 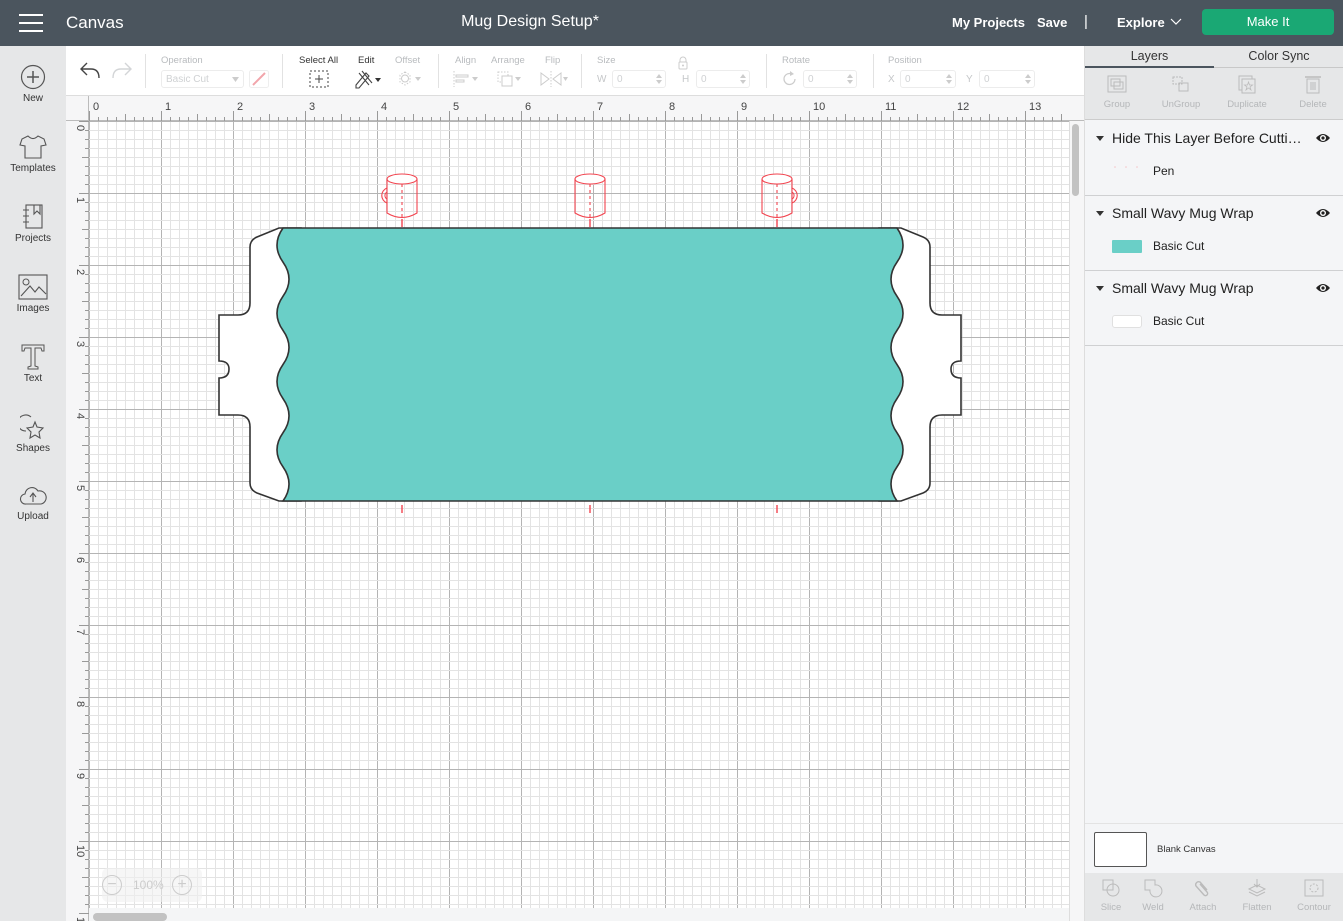 I want to click on y-position-input: 0, so click(x=1007, y=79).